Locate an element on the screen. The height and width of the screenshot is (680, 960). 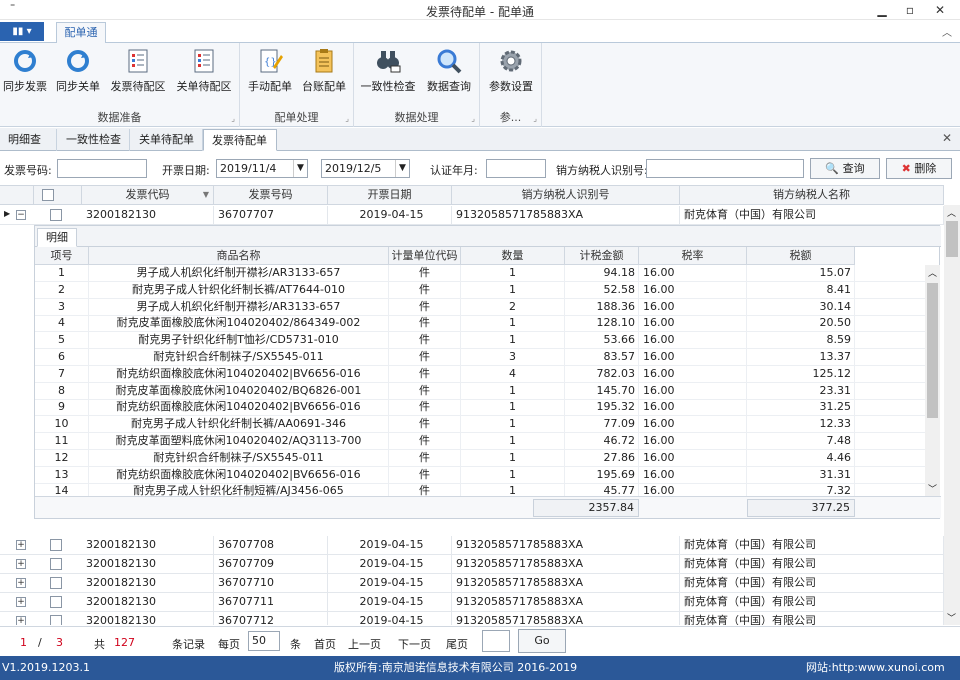
detail-cell: 男子成人机织化纤制开襟衫/AR3133-657 is located at coordinates (239, 307).